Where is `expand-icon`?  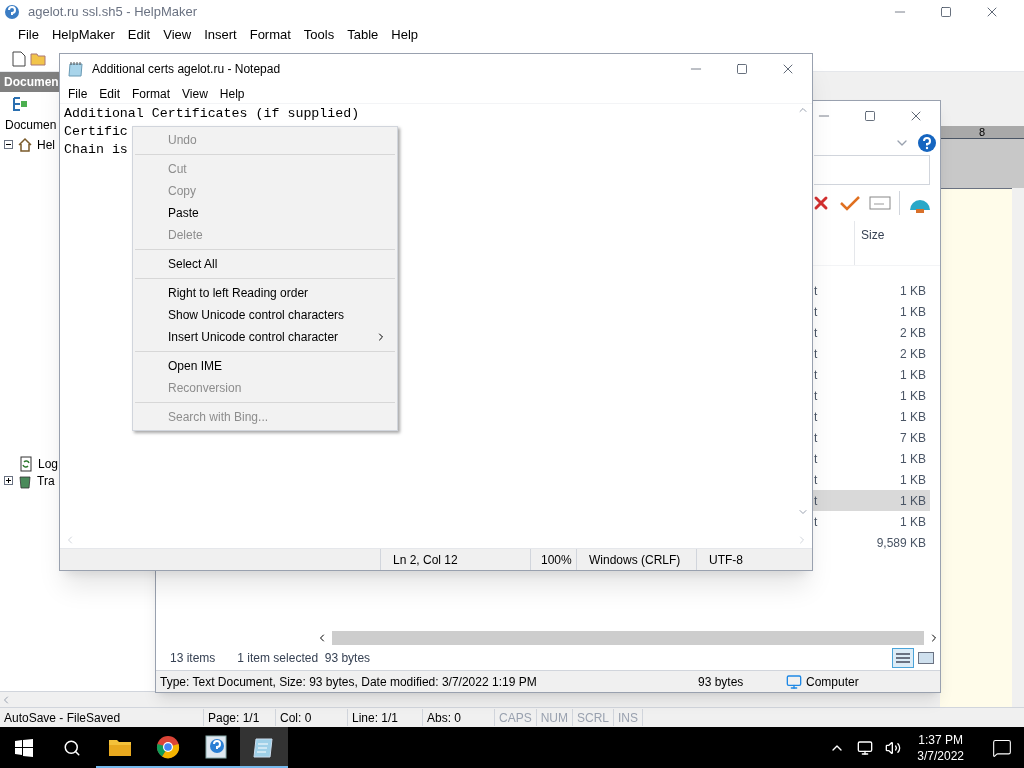
expand-icon is located at coordinates (8, 480).